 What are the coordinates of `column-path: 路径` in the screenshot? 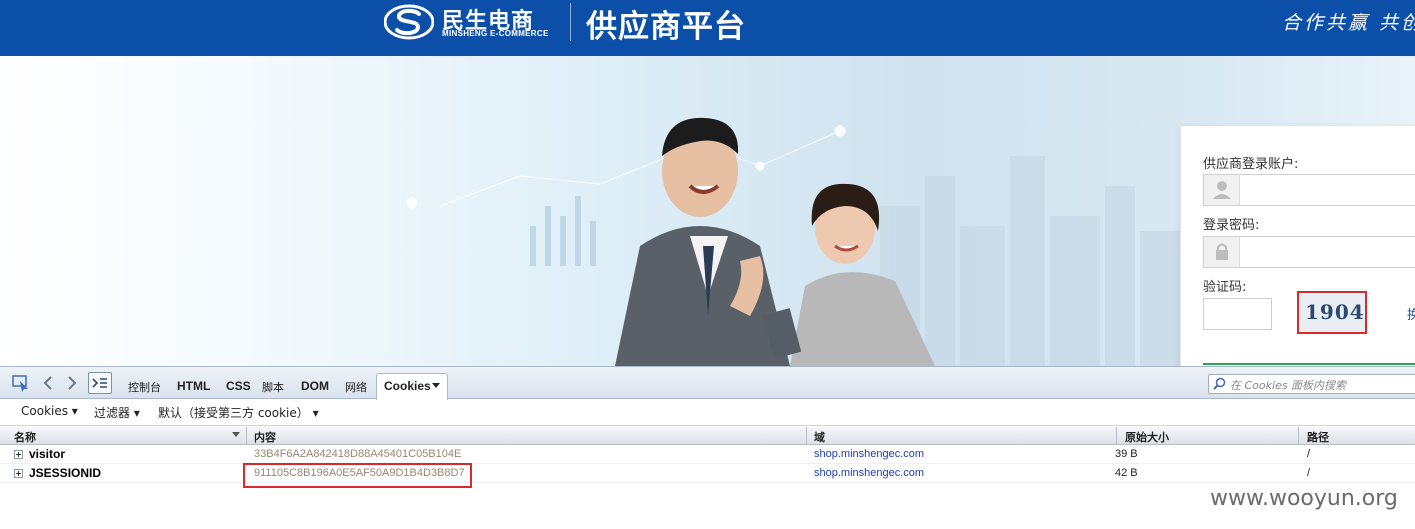 It's located at (1318, 437).